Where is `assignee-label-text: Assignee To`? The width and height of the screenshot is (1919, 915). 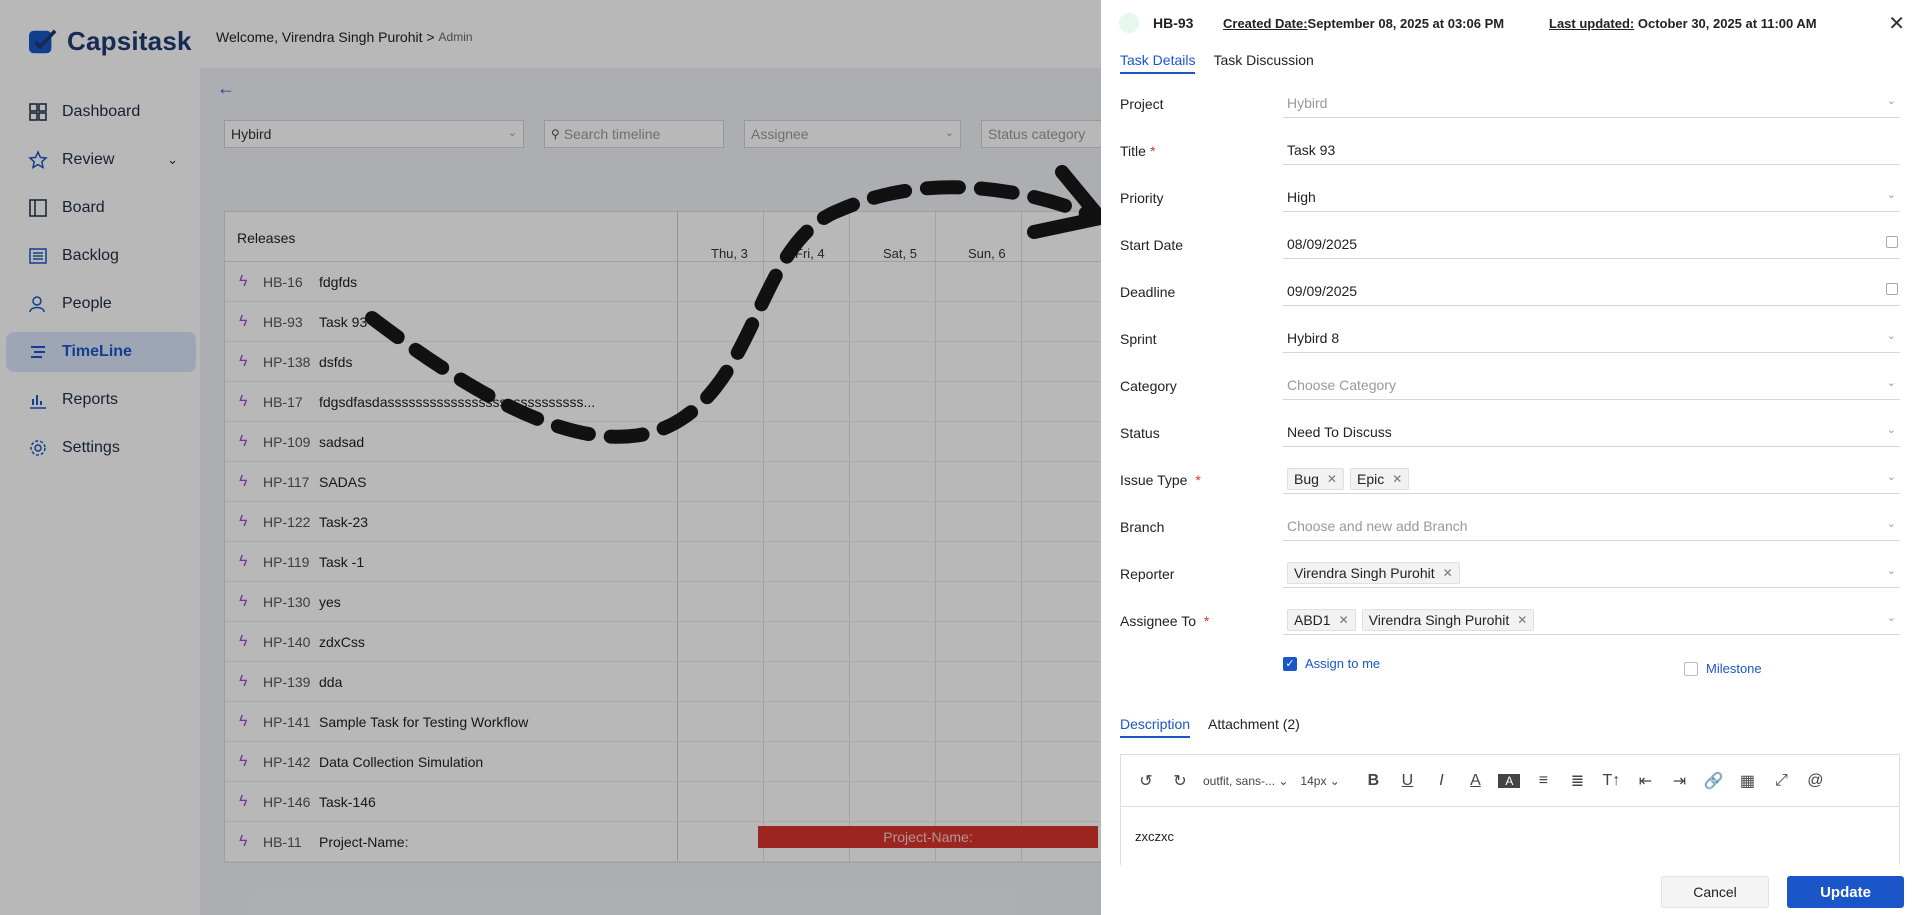 assignee-label-text: Assignee To is located at coordinates (1158, 621).